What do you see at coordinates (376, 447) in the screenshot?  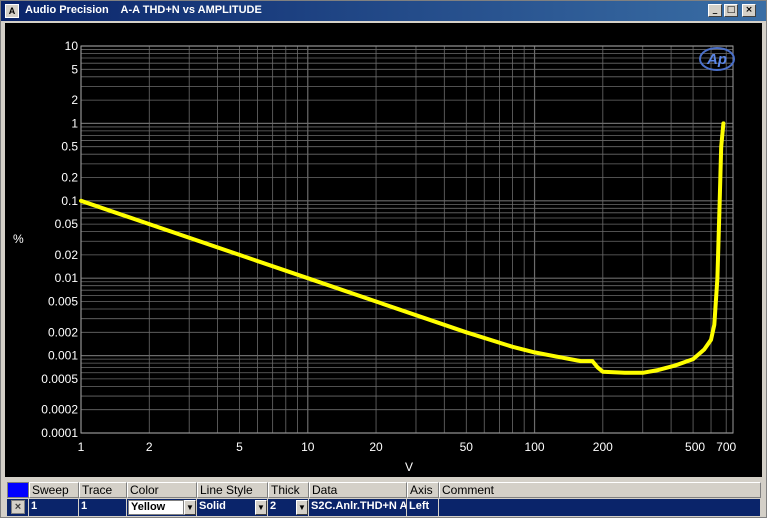 I see `x-tick-label: 20` at bounding box center [376, 447].